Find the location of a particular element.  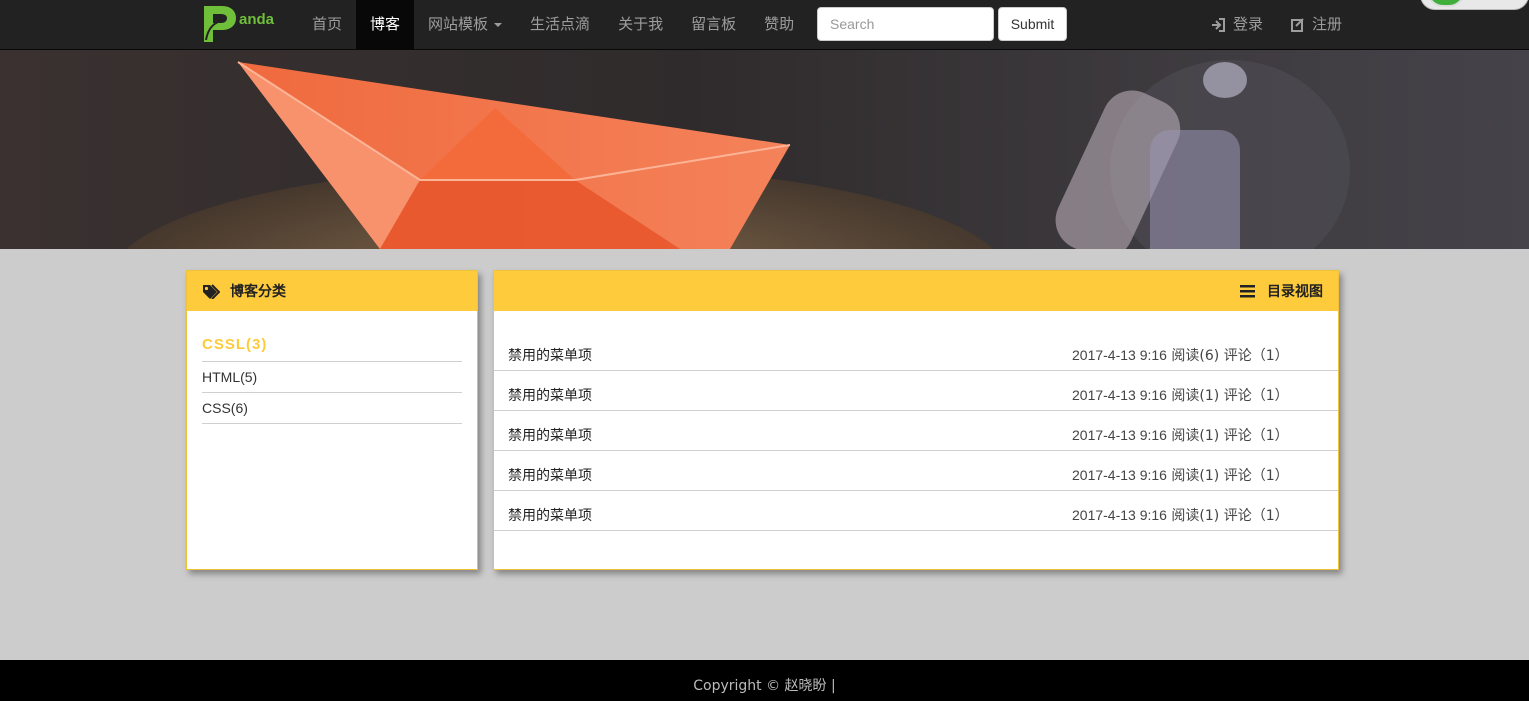

nav-item-templates-label: 网站模板 is located at coordinates (458, 24).